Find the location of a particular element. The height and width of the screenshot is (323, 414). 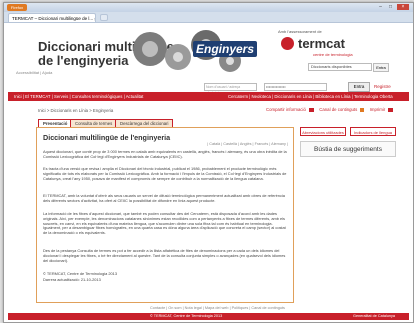

dictionary-go-button: Entra is located at coordinates (381, 67).